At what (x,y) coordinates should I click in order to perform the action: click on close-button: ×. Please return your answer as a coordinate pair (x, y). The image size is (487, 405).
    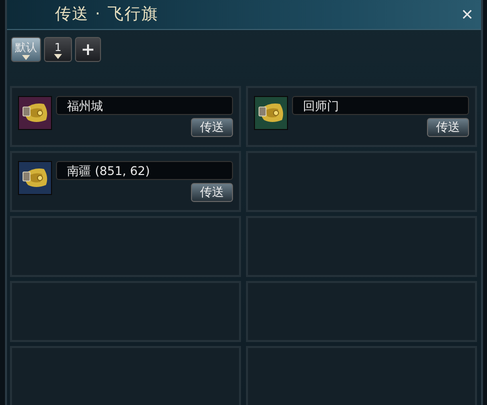
    Looking at the image, I should click on (467, 14).